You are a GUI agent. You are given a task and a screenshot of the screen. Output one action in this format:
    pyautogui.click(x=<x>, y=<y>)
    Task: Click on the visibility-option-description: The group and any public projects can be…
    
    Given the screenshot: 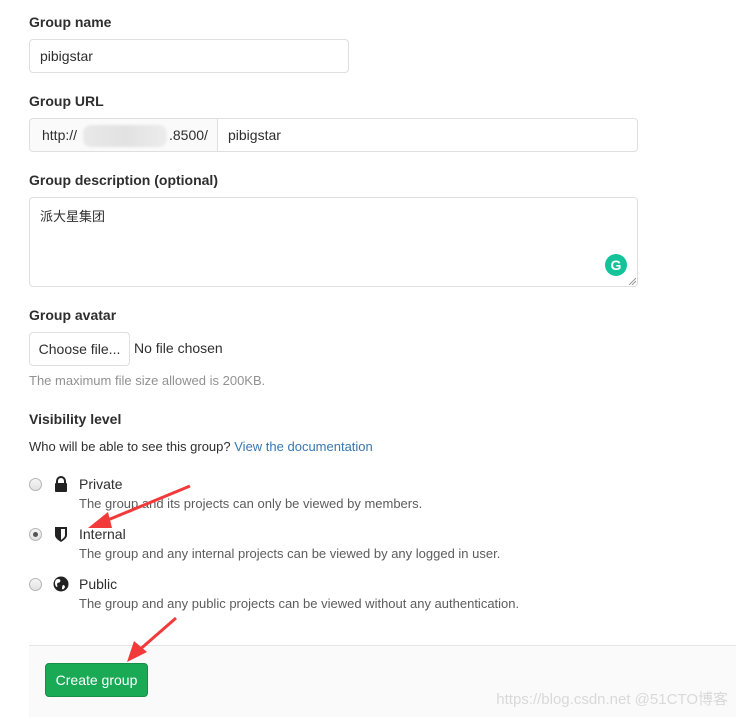 What is the action you would take?
    pyautogui.click(x=299, y=603)
    